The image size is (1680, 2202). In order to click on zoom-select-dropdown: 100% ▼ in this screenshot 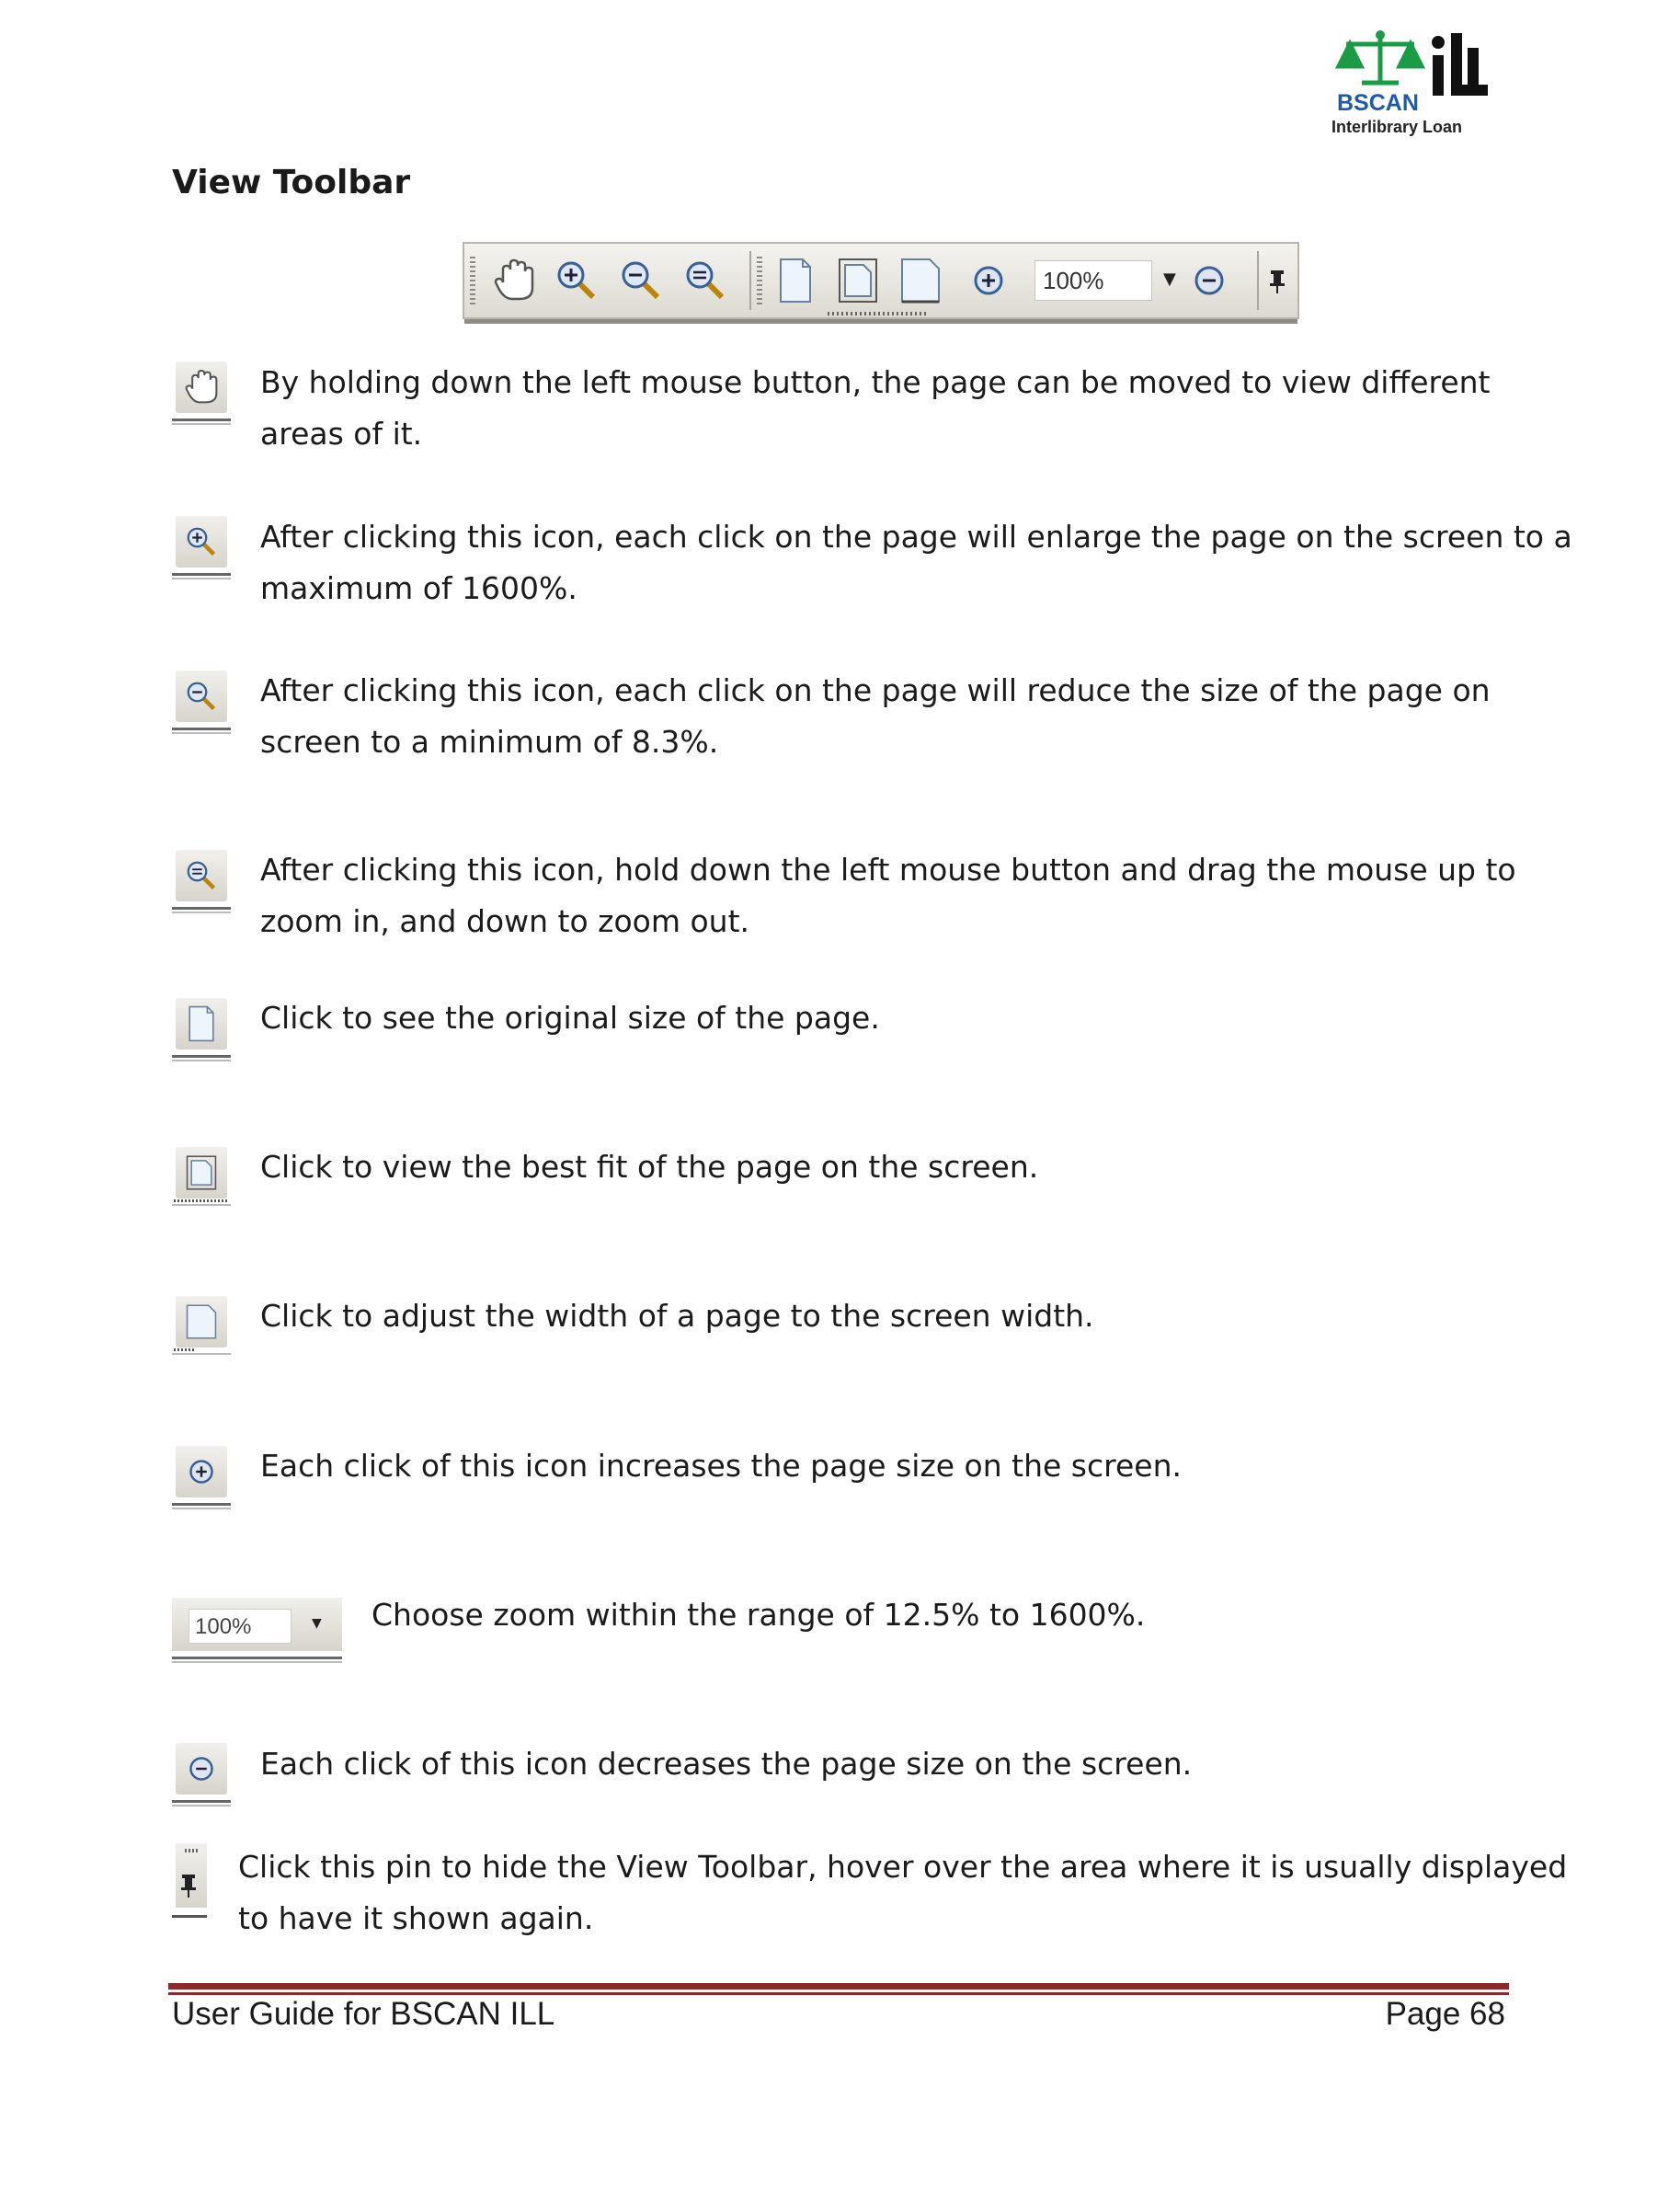, I will do `click(257, 1631)`.